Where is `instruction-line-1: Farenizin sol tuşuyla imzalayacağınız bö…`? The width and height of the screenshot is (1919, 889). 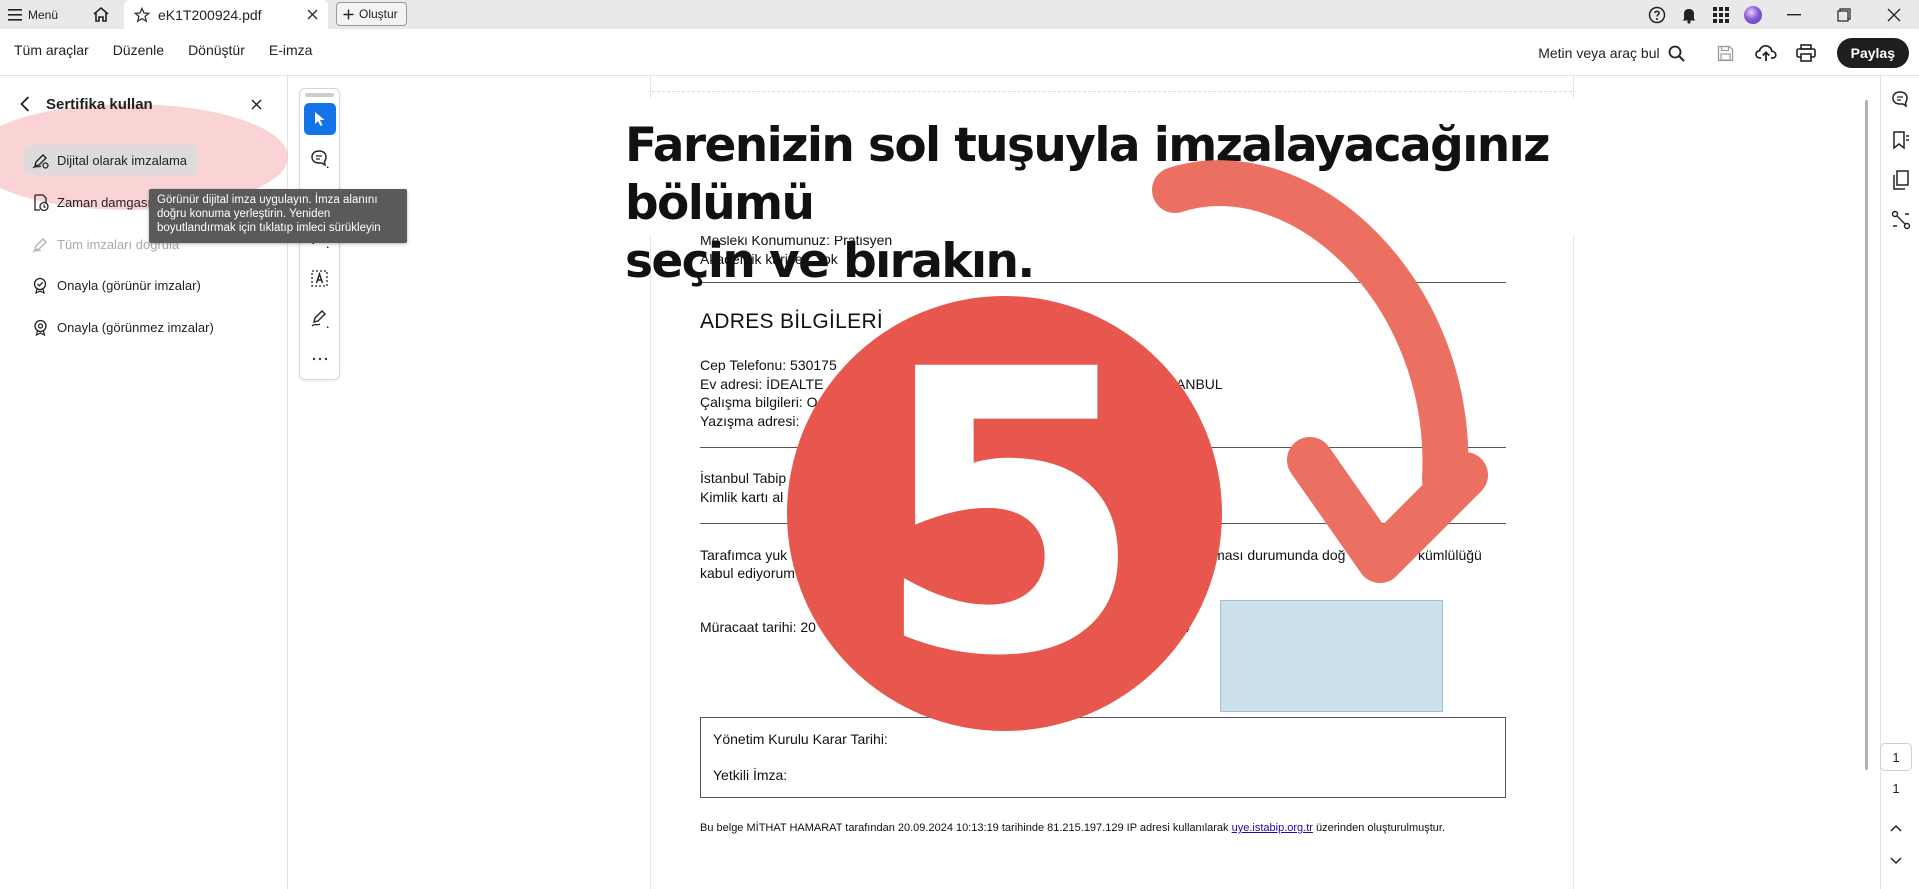
instruction-line-1: Farenizin sol tuşuyla imzalayacağınız bö… is located at coordinates (1087, 174).